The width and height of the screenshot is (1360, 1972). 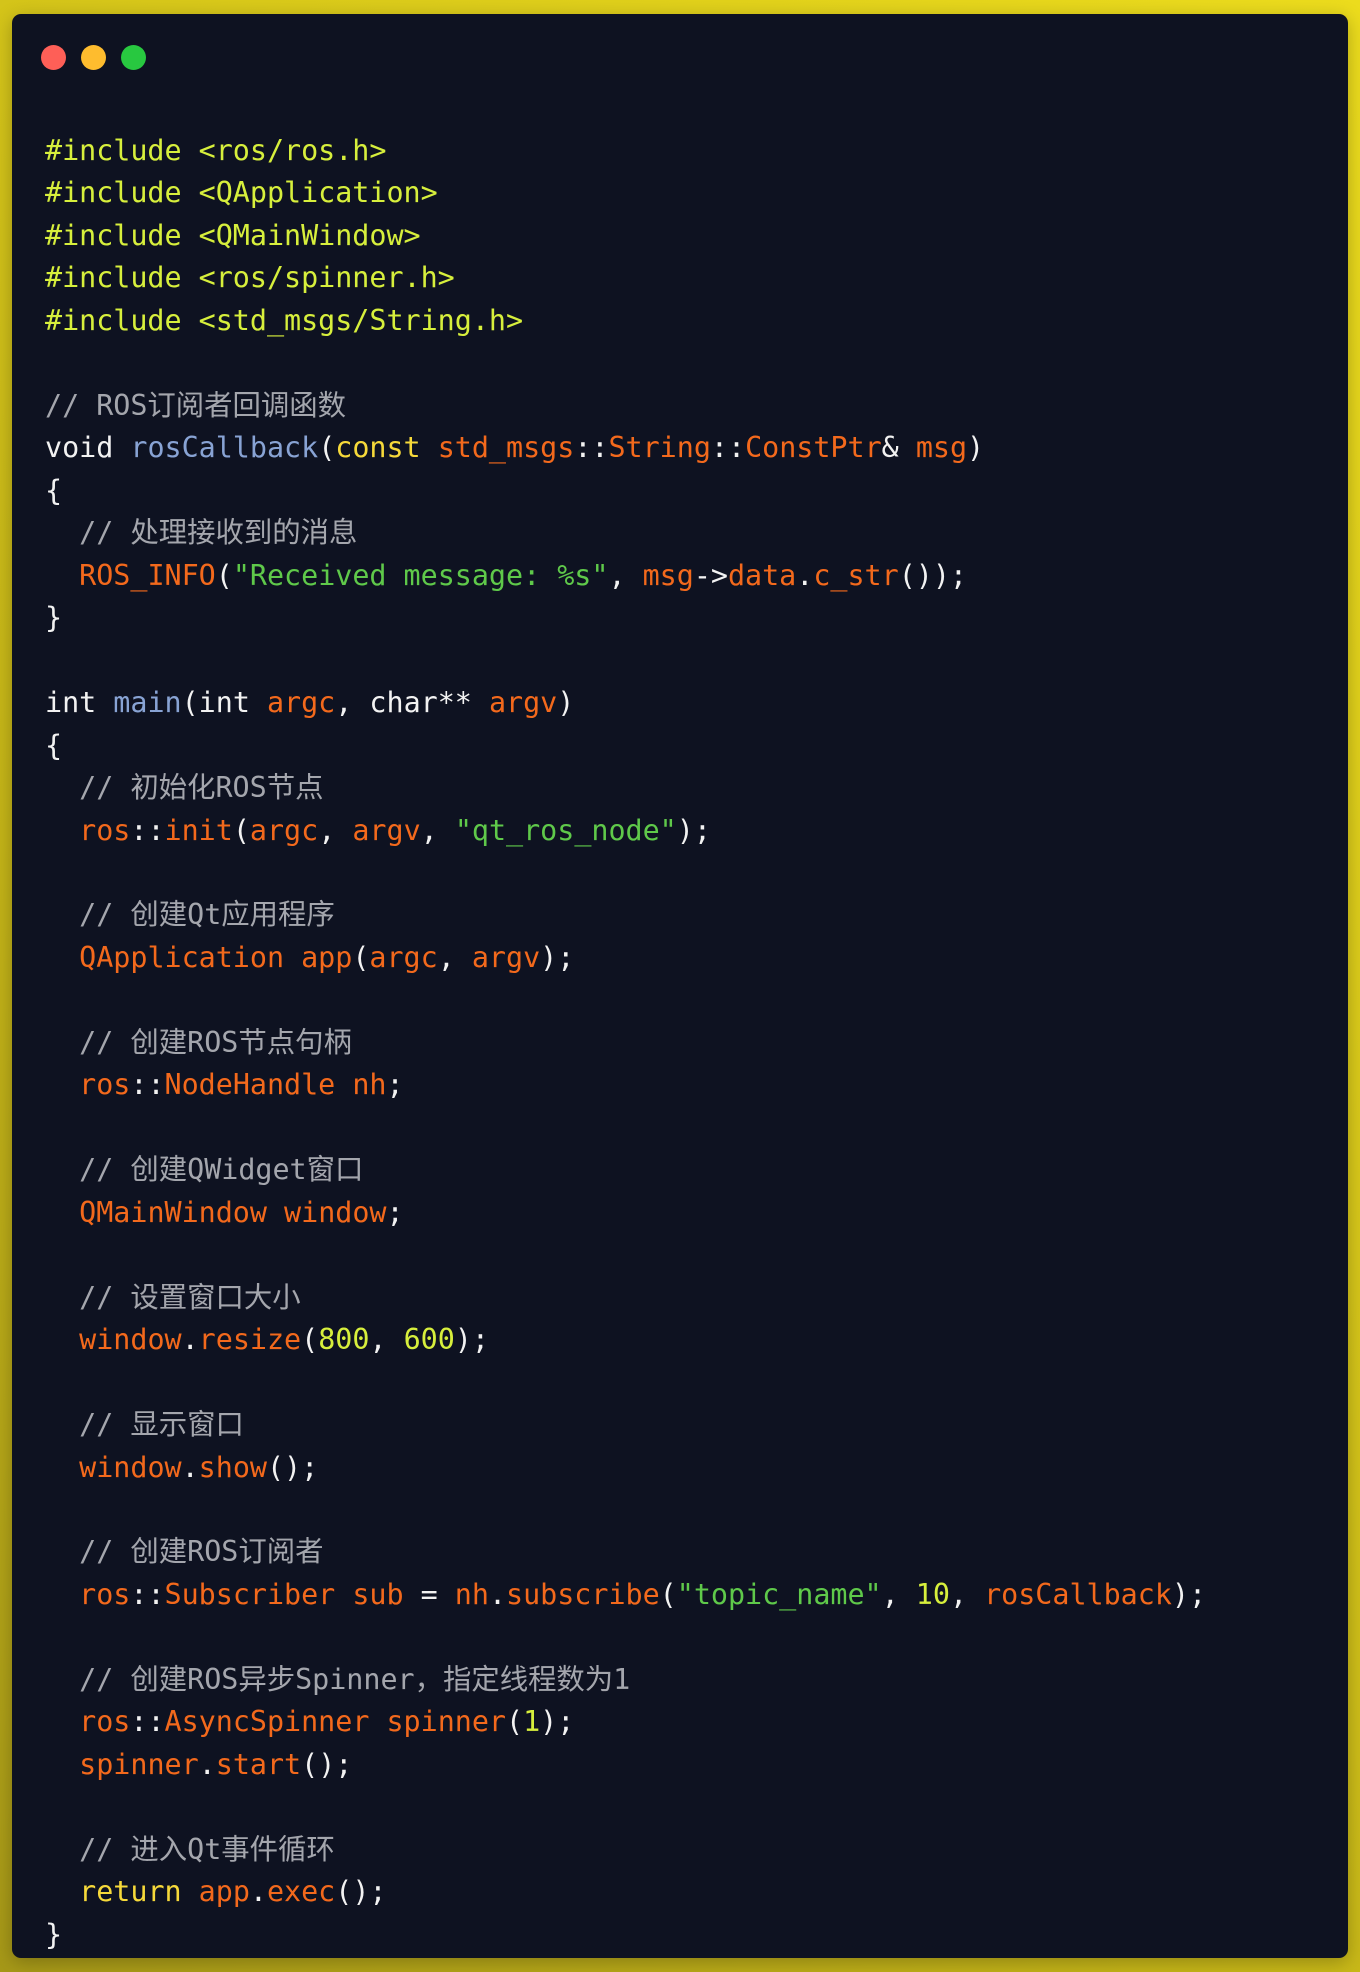 I want to click on code-line: // 创建Qt应用程序, so click(x=625, y=915).